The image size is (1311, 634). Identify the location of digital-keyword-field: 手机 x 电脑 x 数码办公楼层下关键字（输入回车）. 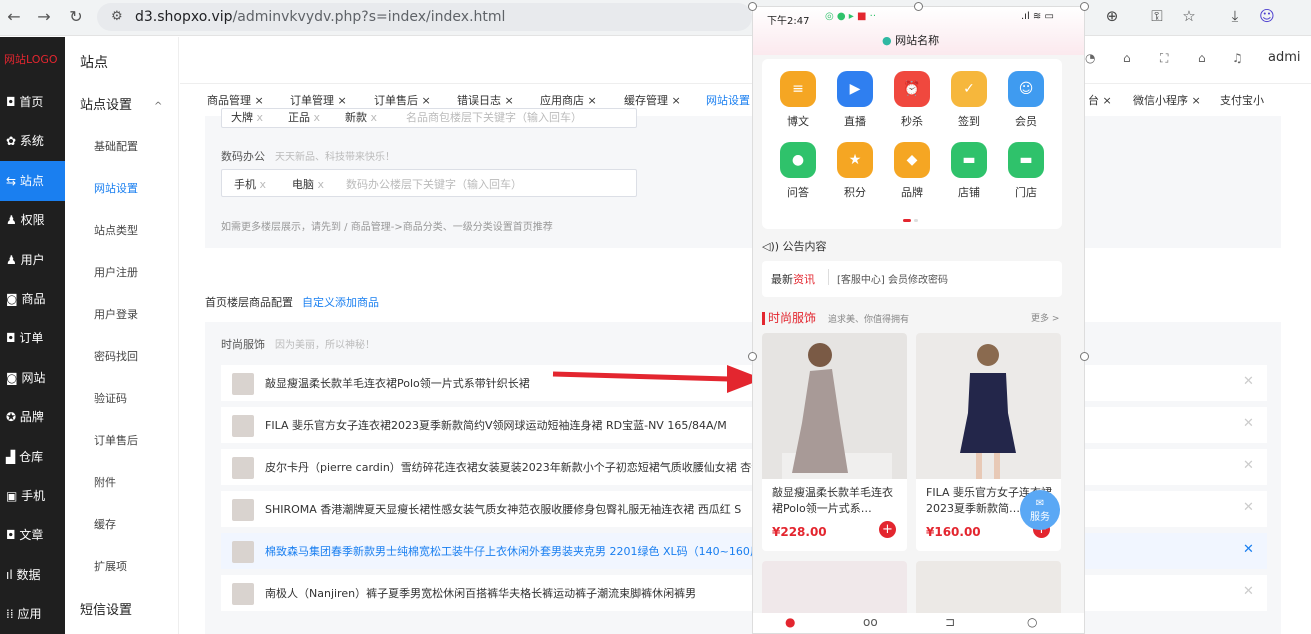
(429, 183).